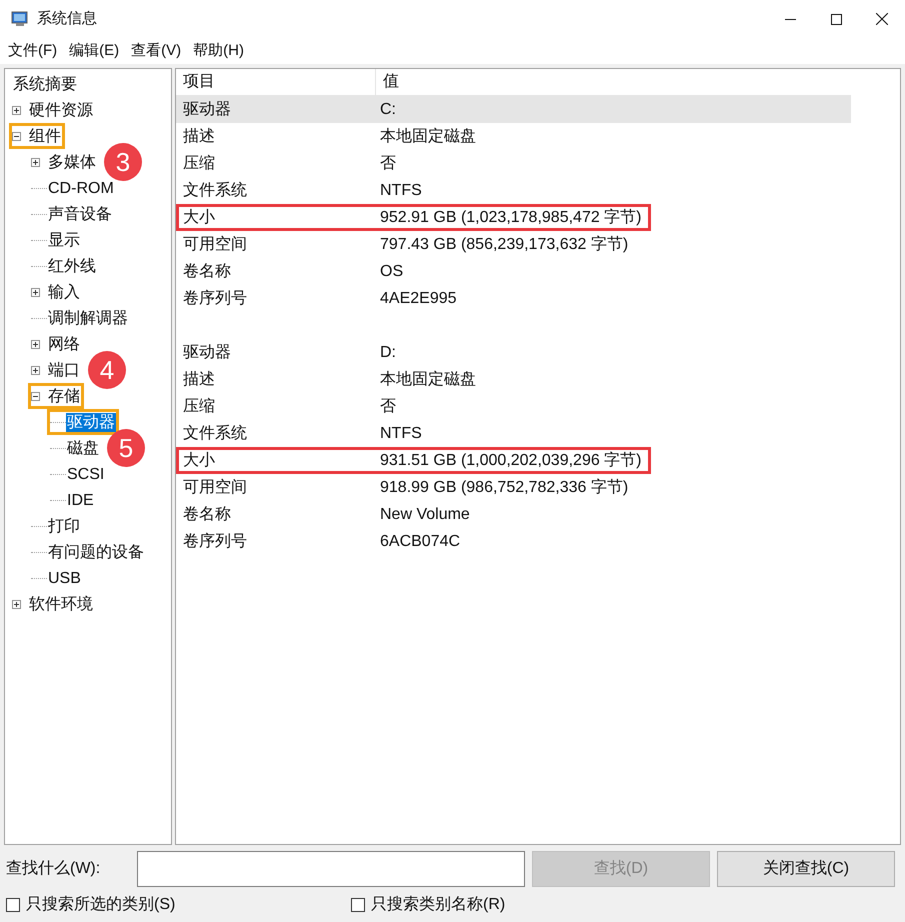 The width and height of the screenshot is (905, 922). Describe the element at coordinates (107, 370) in the screenshot. I see `step-badge: 4` at that location.